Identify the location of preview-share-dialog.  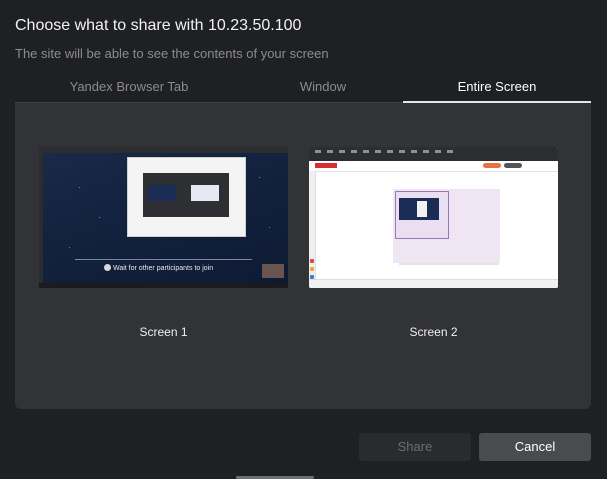
(186, 195).